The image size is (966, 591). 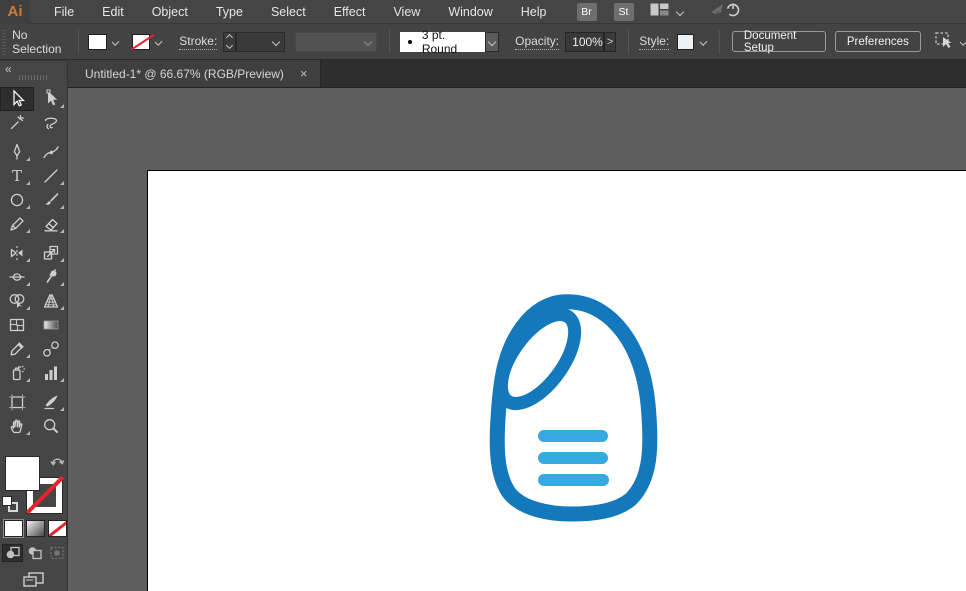 I want to click on stroke-weight-stepper, so click(x=229, y=41).